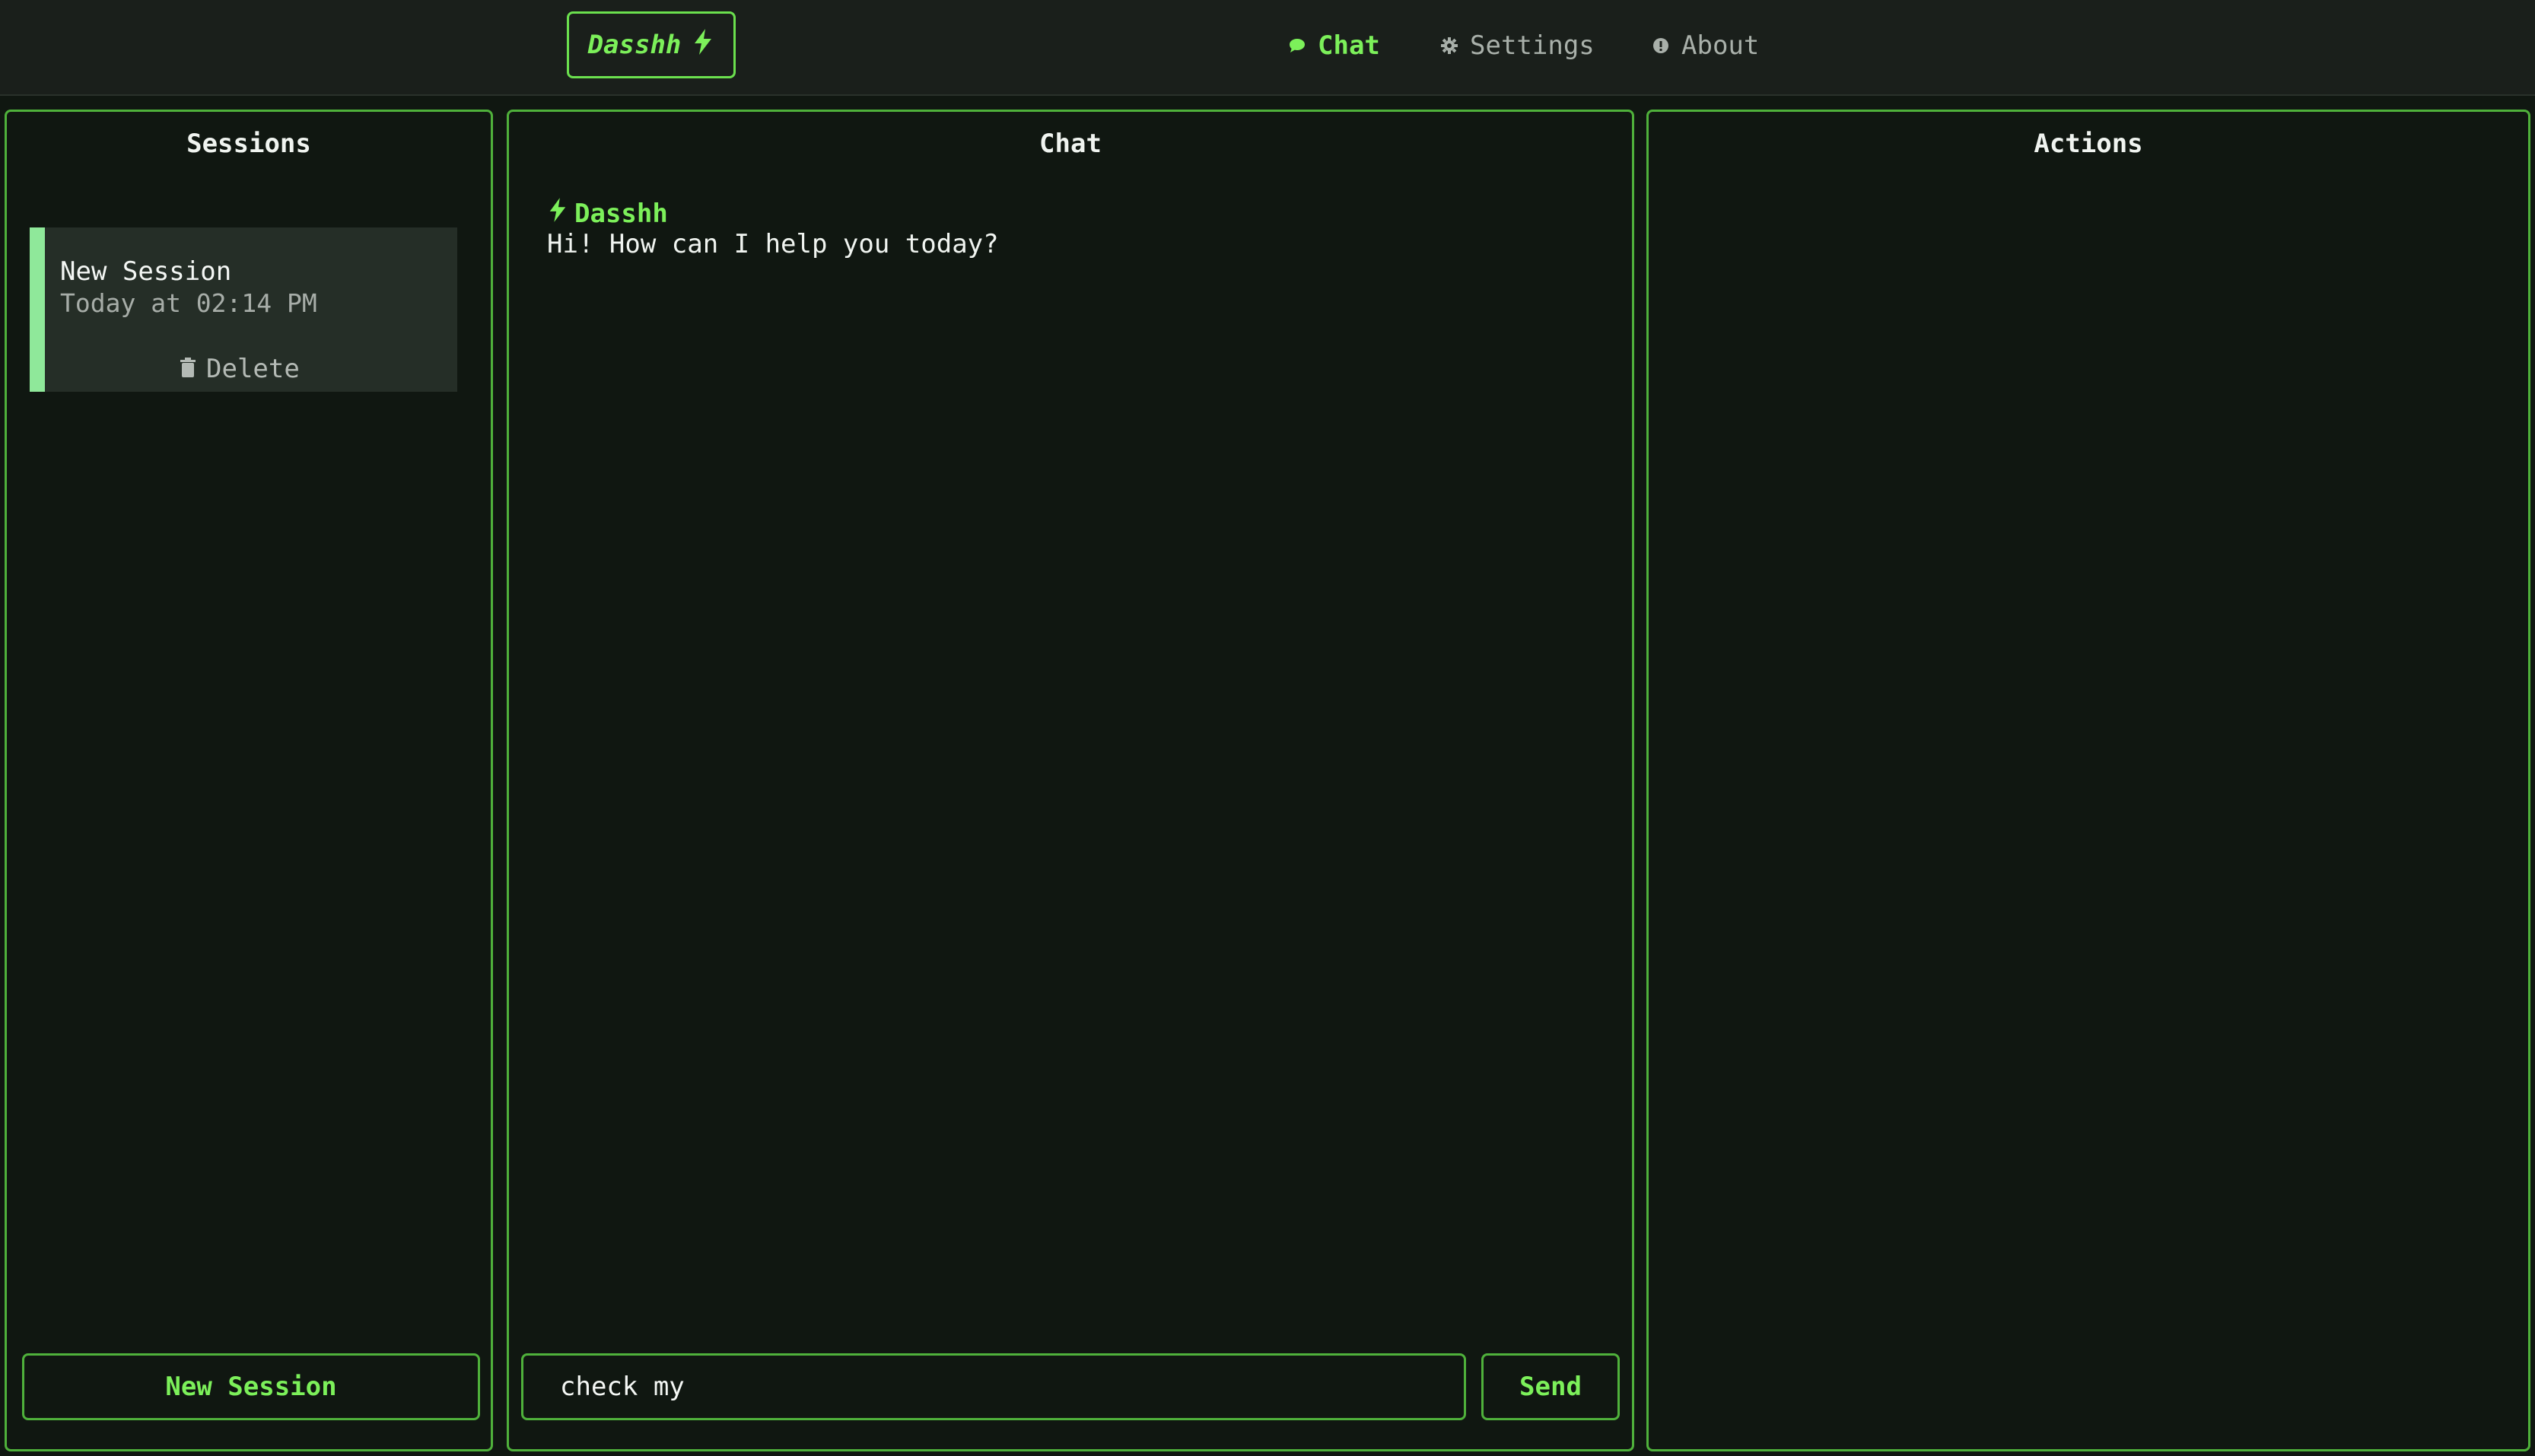 Image resolution: width=2535 pixels, height=1456 pixels. Describe the element at coordinates (1551, 1386) in the screenshot. I see `send-button: Send` at that location.